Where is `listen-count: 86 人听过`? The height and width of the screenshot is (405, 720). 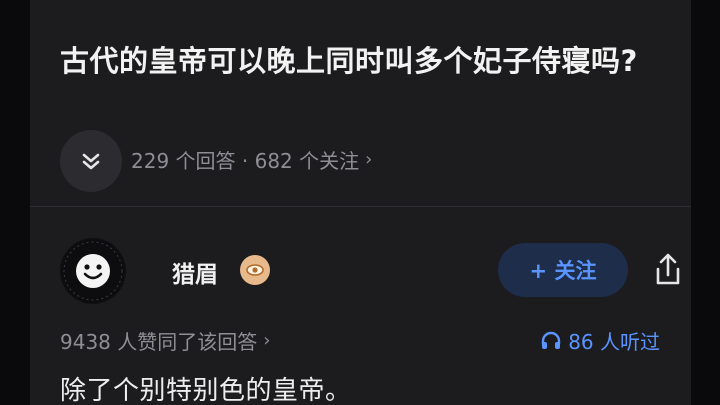 listen-count: 86 人听过 is located at coordinates (600, 340).